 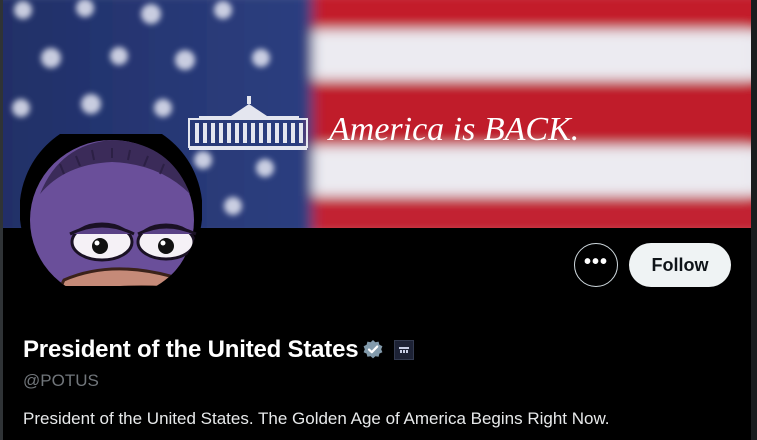 I want to click on profile-name-row: President of the United States, so click(x=219, y=350).